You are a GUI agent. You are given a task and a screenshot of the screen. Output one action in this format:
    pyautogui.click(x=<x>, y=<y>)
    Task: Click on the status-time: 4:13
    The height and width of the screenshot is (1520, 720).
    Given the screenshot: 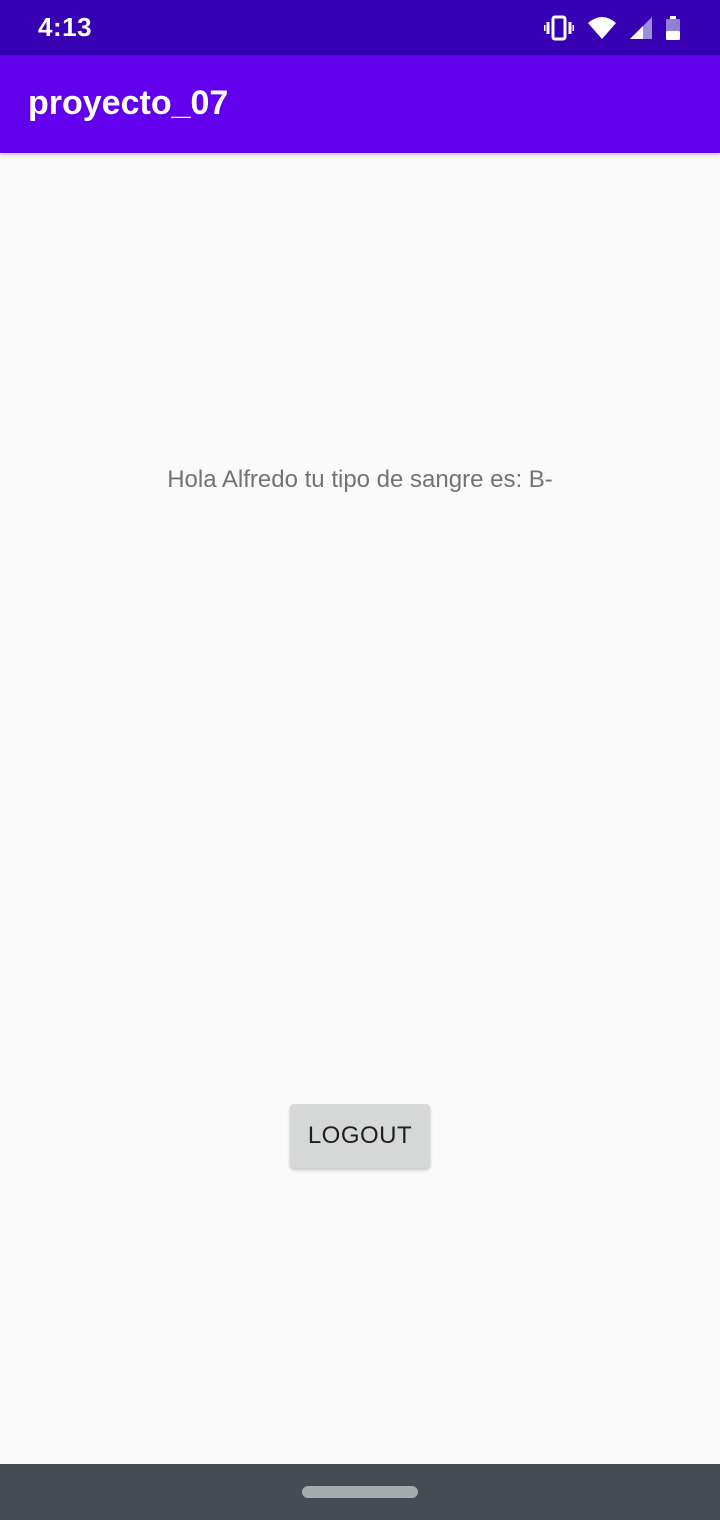 What is the action you would take?
    pyautogui.click(x=65, y=27)
    